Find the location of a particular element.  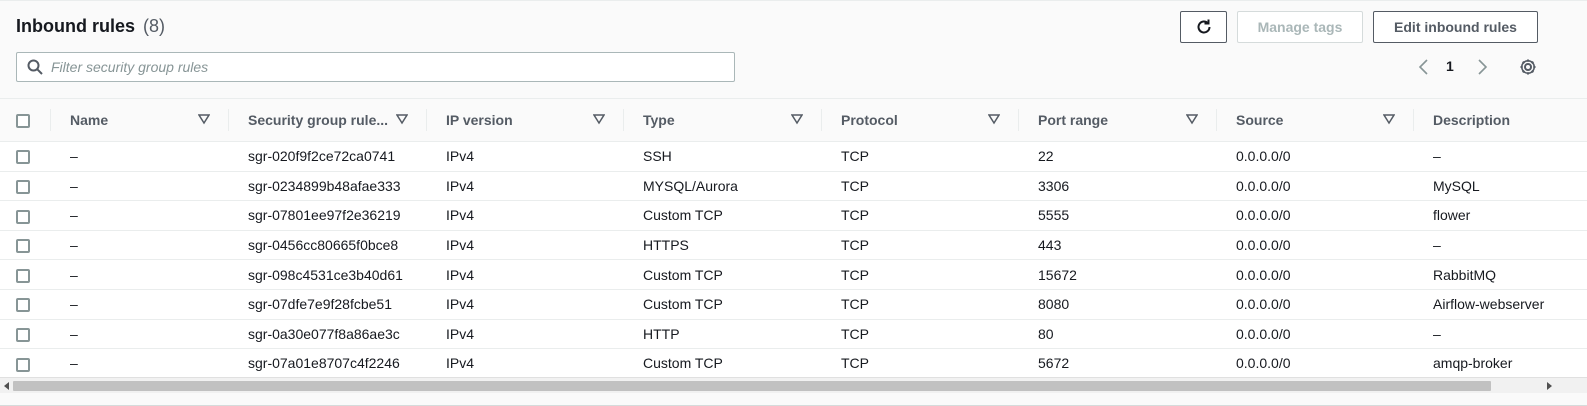

cell-type: HTTP is located at coordinates (661, 333).